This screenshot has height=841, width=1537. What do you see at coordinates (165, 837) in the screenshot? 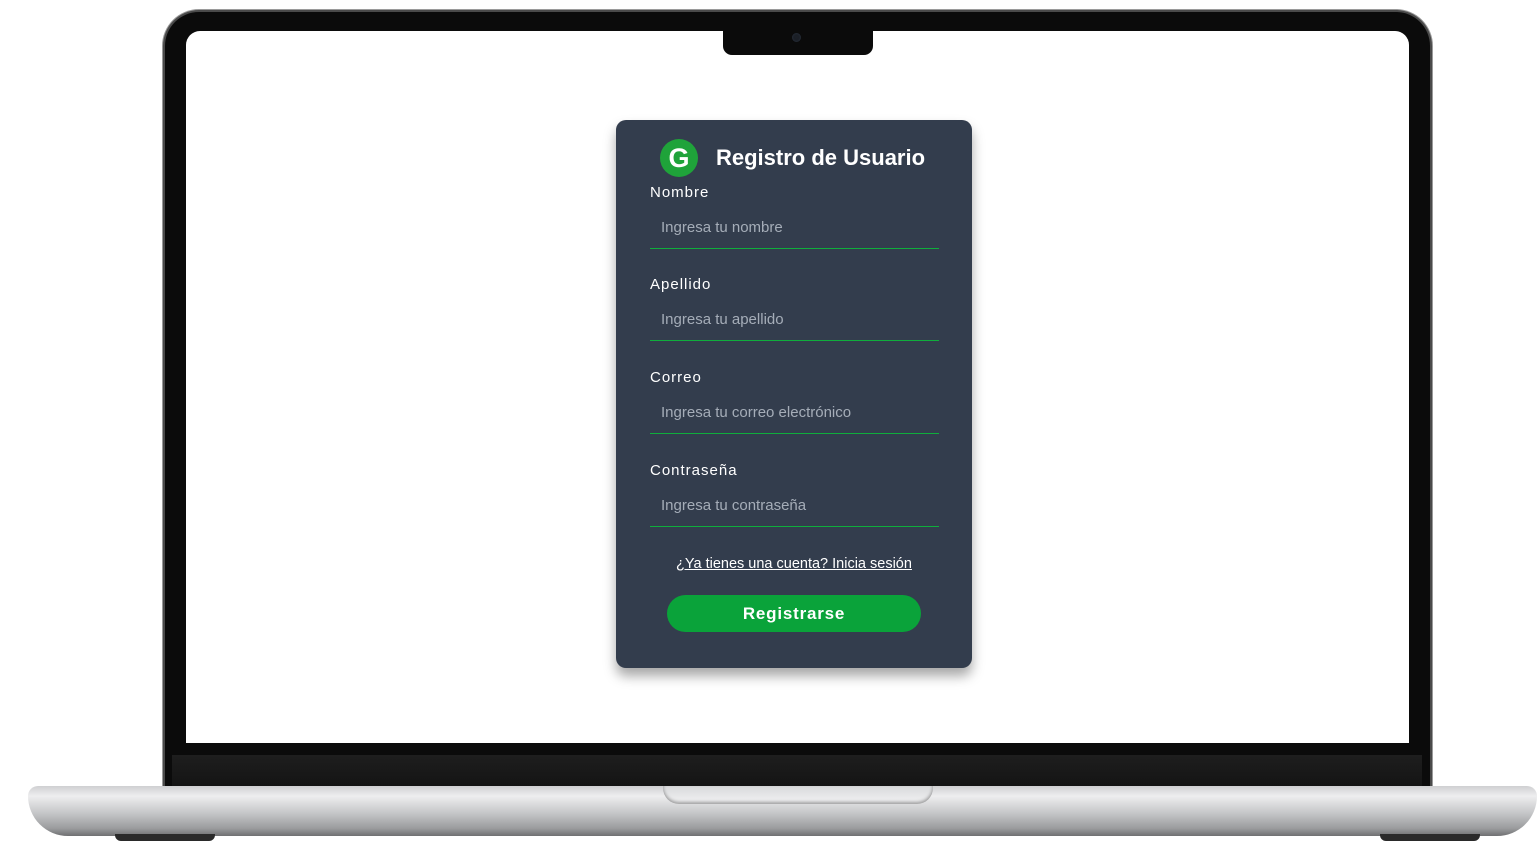
I see `laptop-foot-left` at bounding box center [165, 837].